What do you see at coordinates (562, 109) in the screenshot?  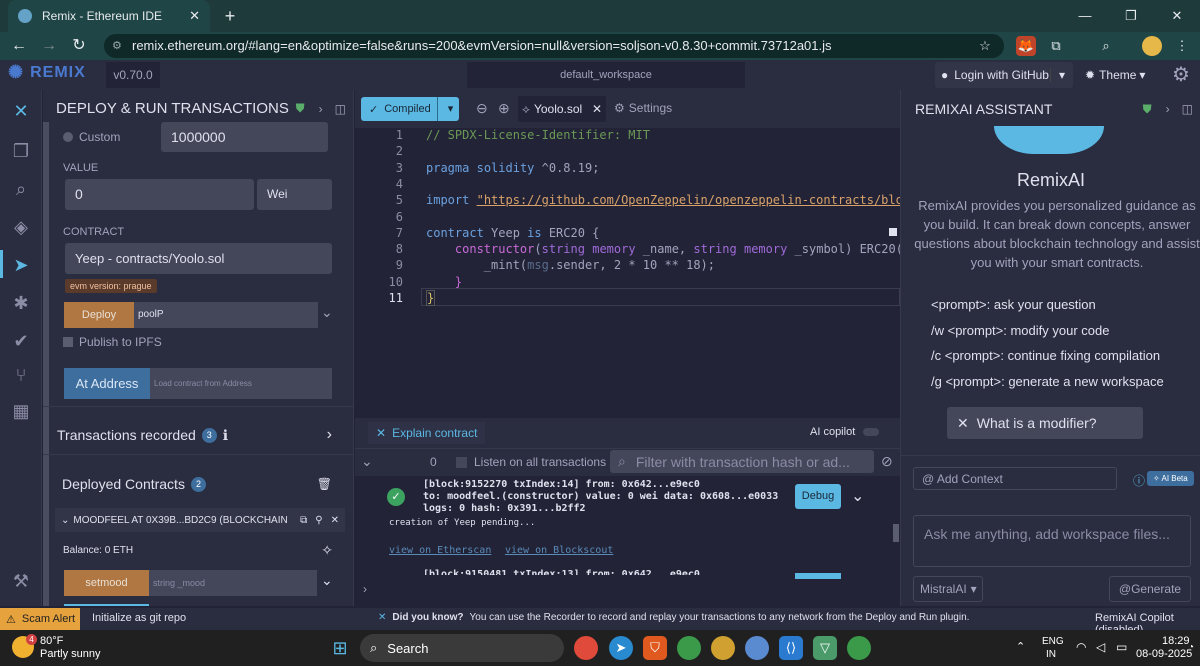 I see `file-tab-yoolo: ⟡ Yoolo.sol ✕` at bounding box center [562, 109].